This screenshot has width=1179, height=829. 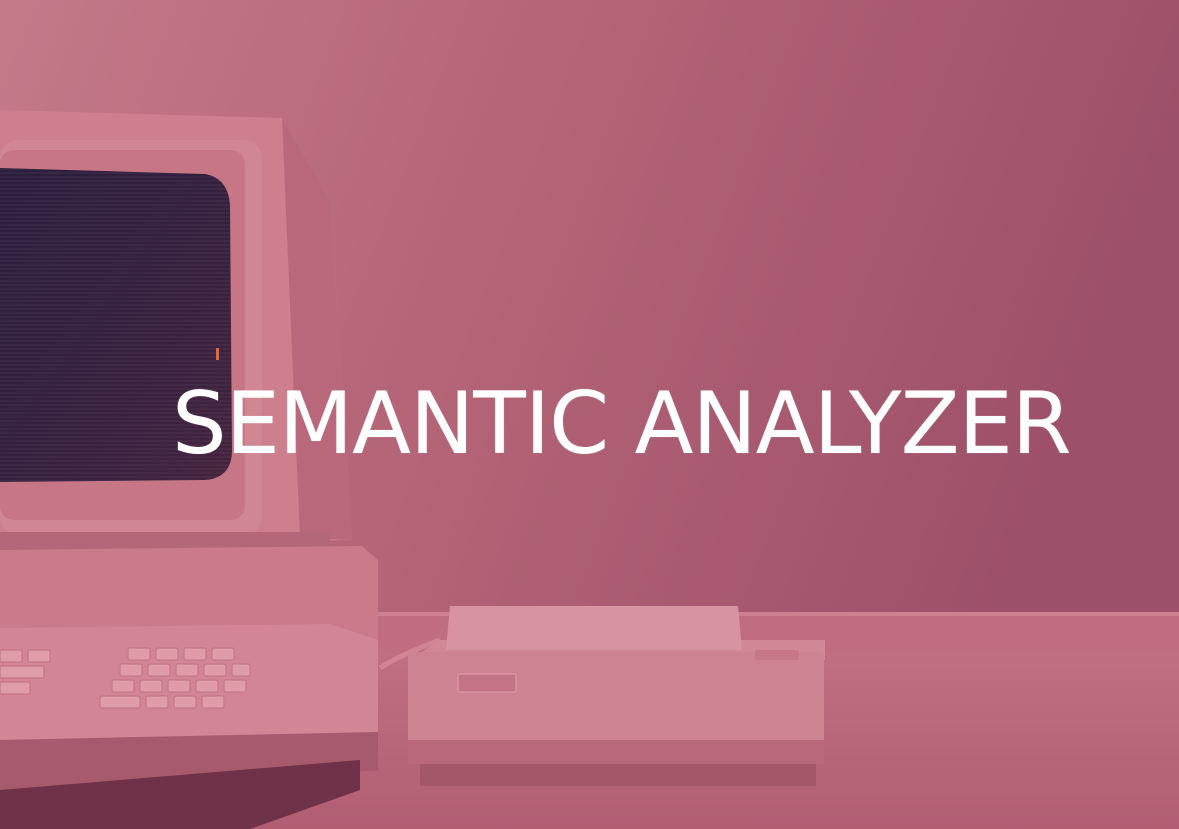 What do you see at coordinates (622, 424) in the screenshot?
I see `hero-title: SEMANTIC ANALYZER` at bounding box center [622, 424].